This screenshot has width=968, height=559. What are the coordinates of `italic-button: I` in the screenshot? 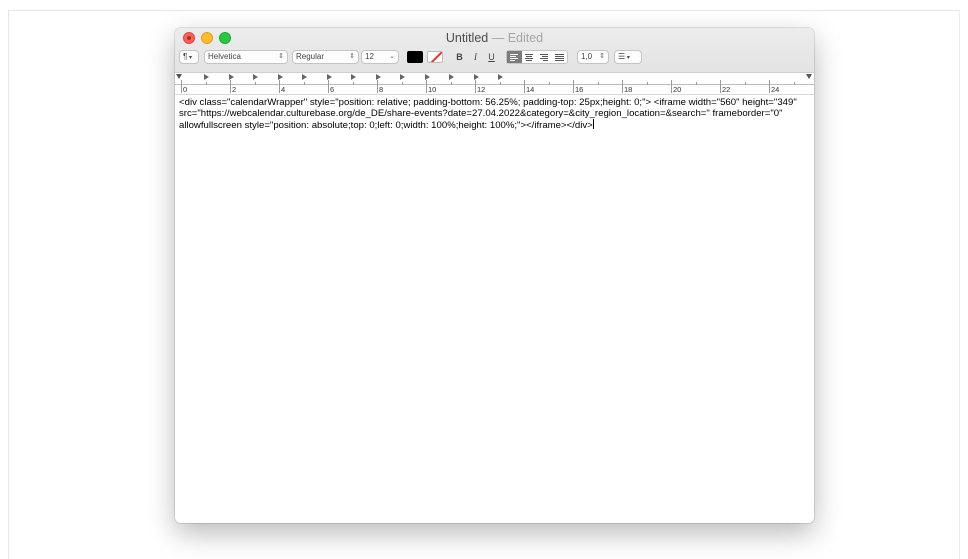 It's located at (475, 57).